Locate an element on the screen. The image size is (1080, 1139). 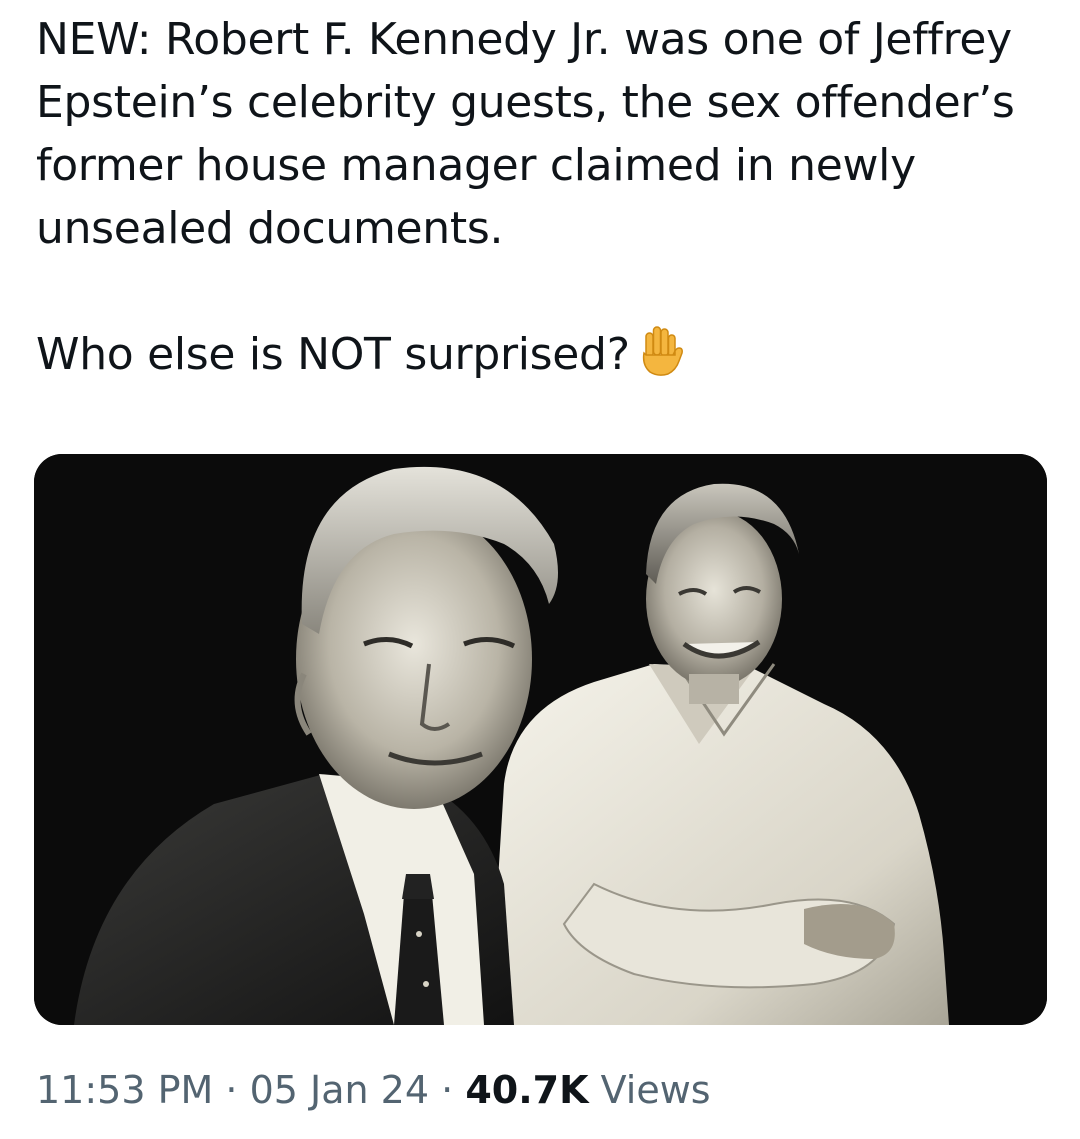
views-label: Views is located at coordinates (655, 1090).